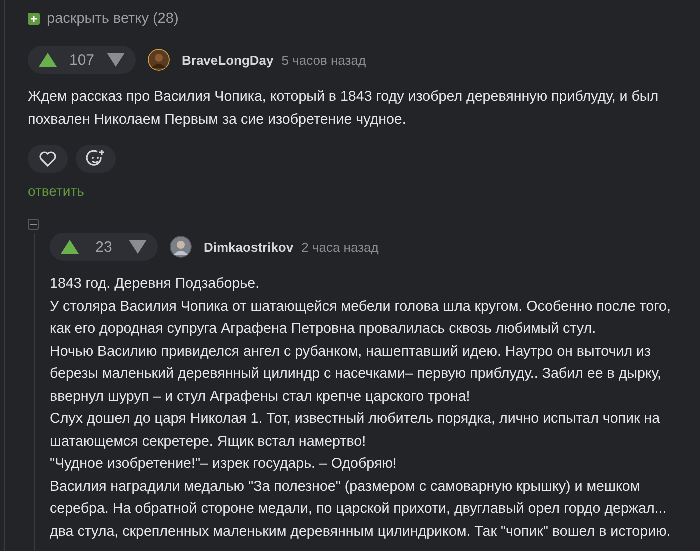 Image resolution: width=700 pixels, height=551 pixels. What do you see at coordinates (33, 224) in the screenshot?
I see `collapse-button` at bounding box center [33, 224].